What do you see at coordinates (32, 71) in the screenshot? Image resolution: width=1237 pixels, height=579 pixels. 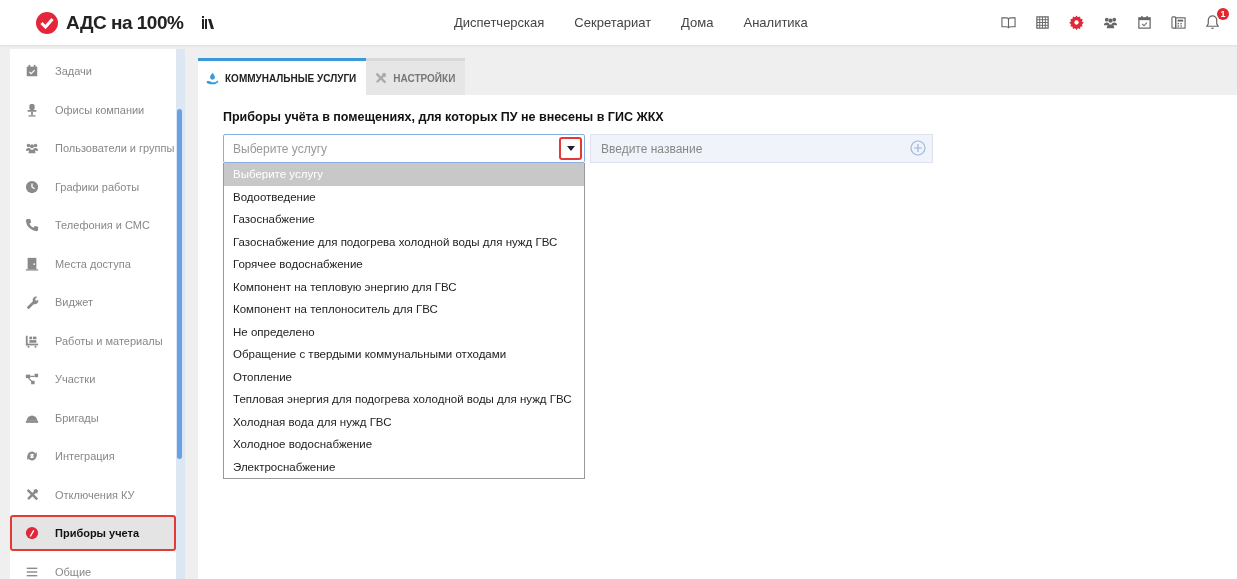 I see `calendar-icon` at bounding box center [32, 71].